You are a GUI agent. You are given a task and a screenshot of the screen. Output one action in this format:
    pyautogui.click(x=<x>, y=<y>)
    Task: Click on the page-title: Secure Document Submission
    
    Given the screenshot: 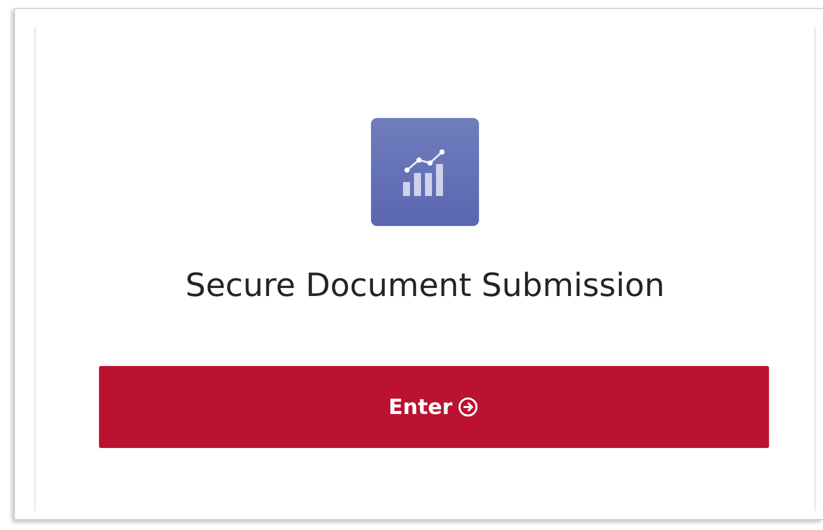 What is the action you would take?
    pyautogui.click(x=425, y=285)
    